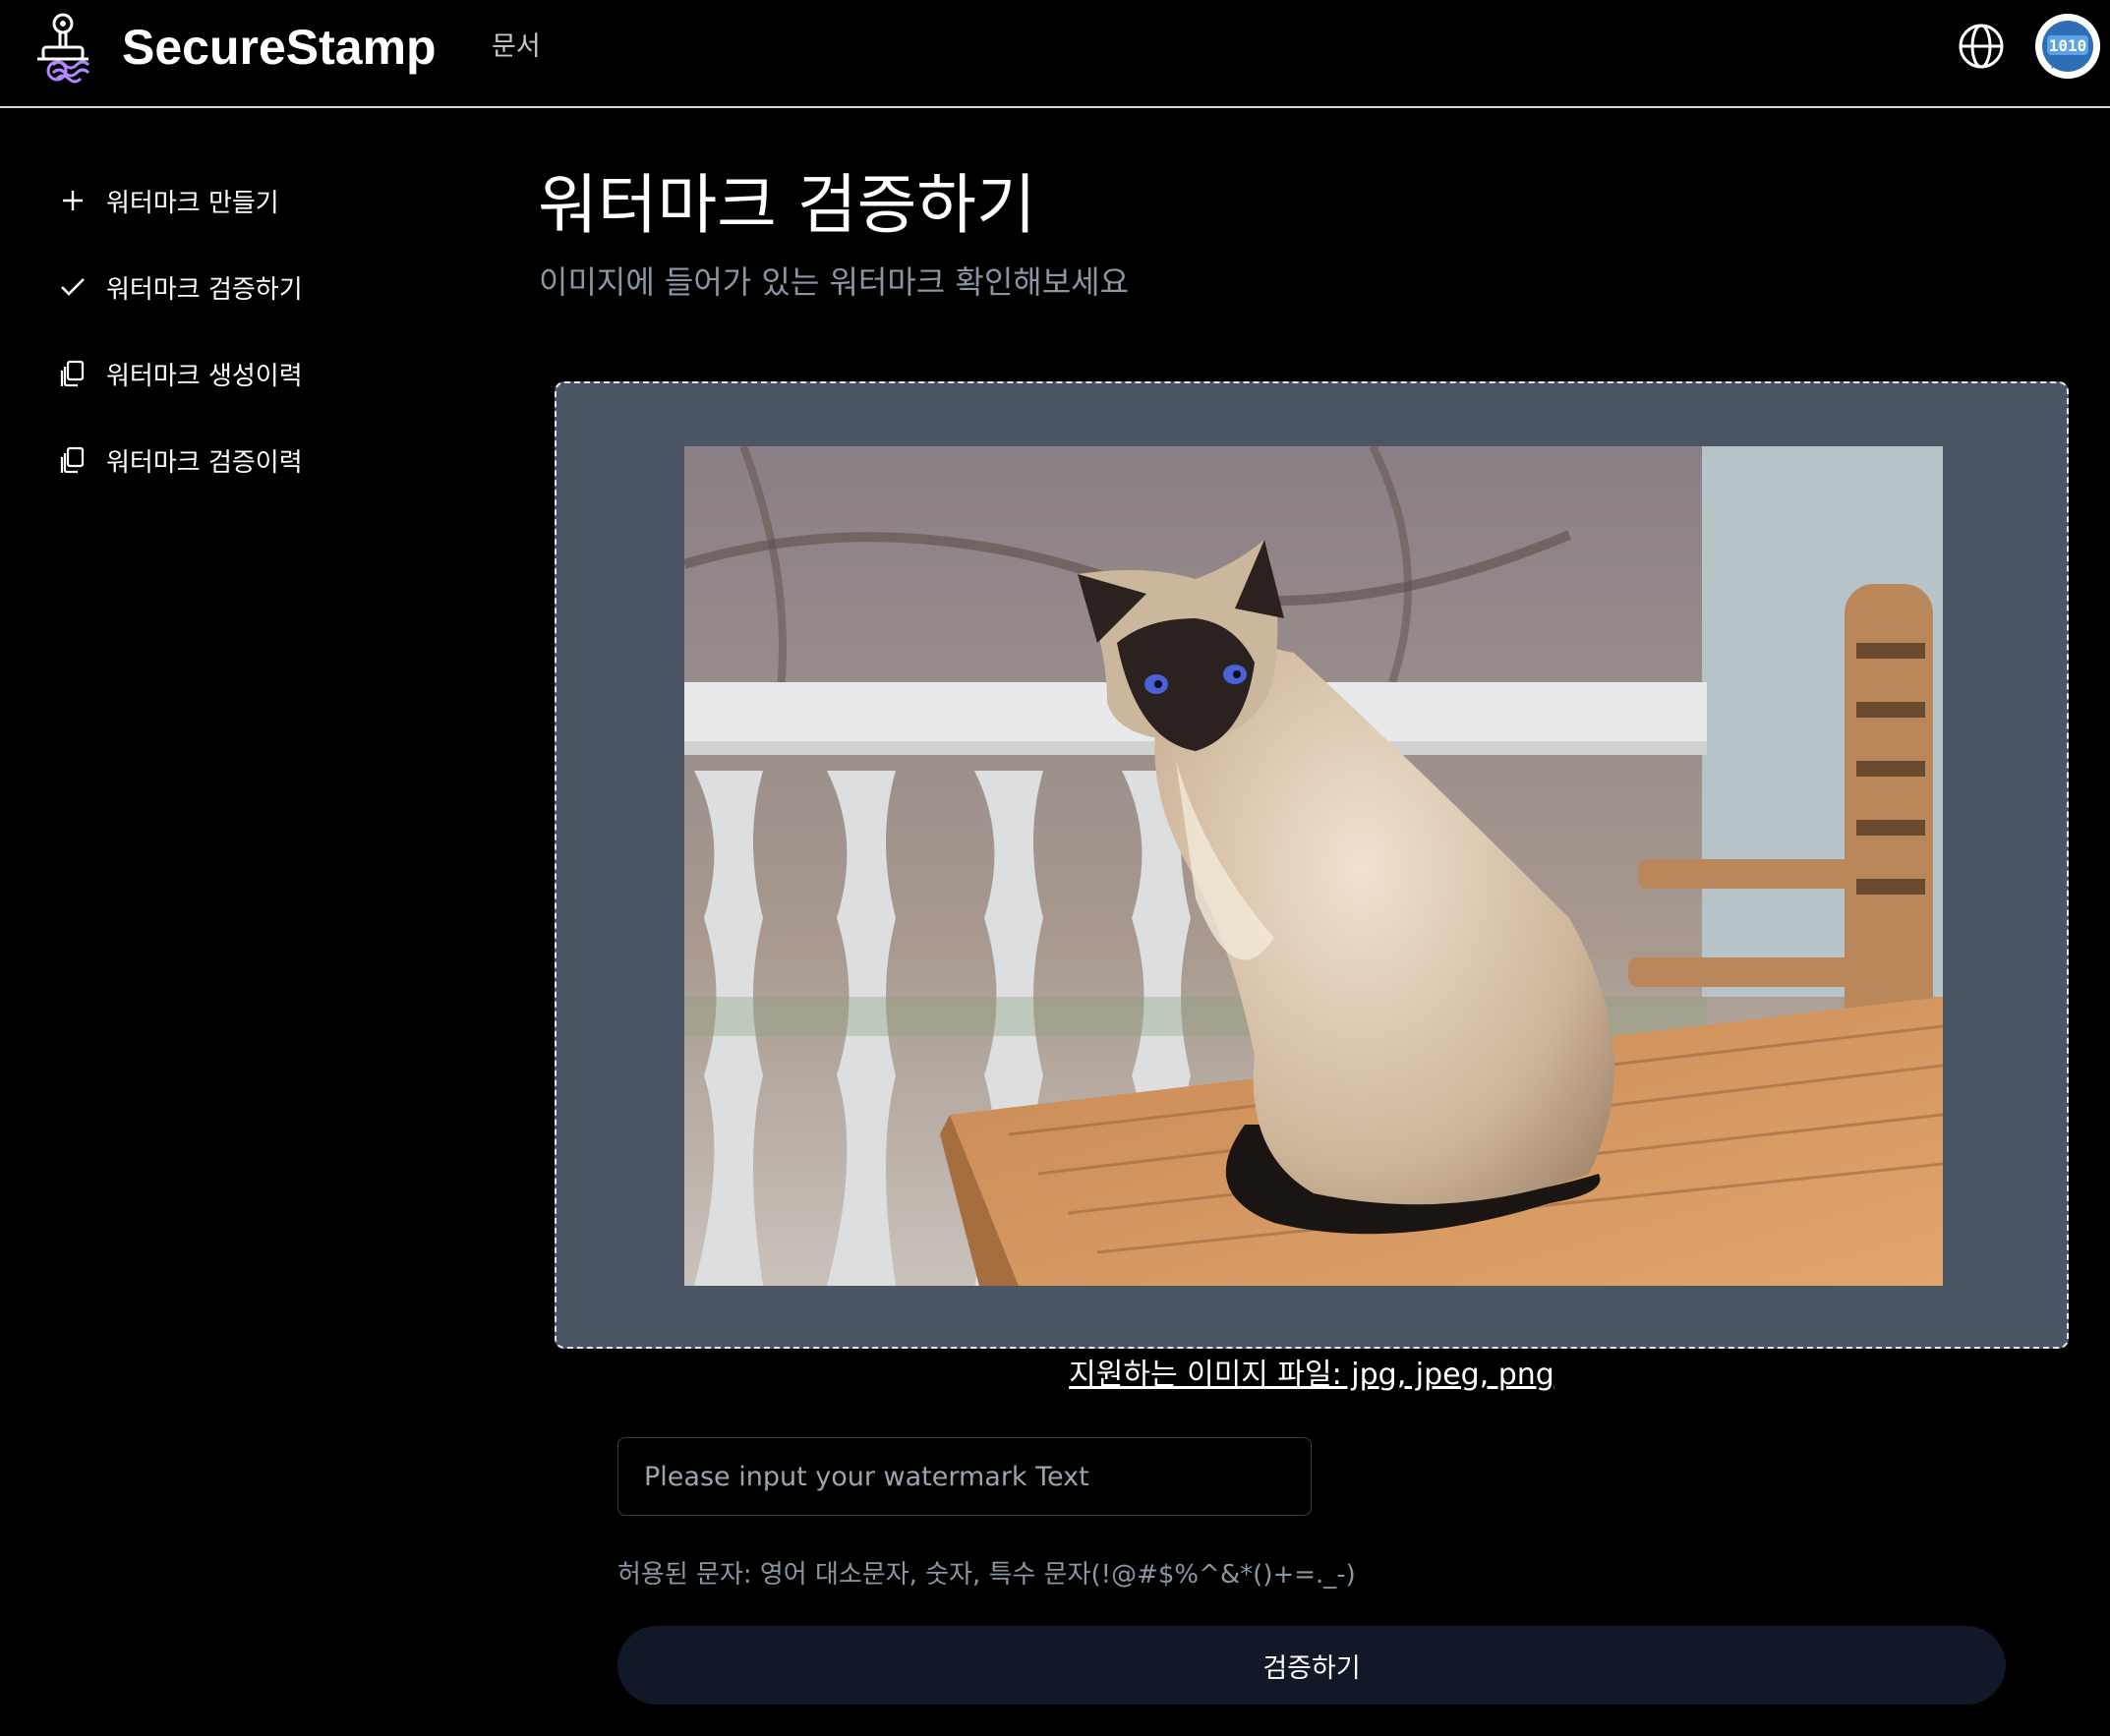 Image resolution: width=2110 pixels, height=1736 pixels. Describe the element at coordinates (70, 47) in the screenshot. I see `stamp-logo-icon` at that location.